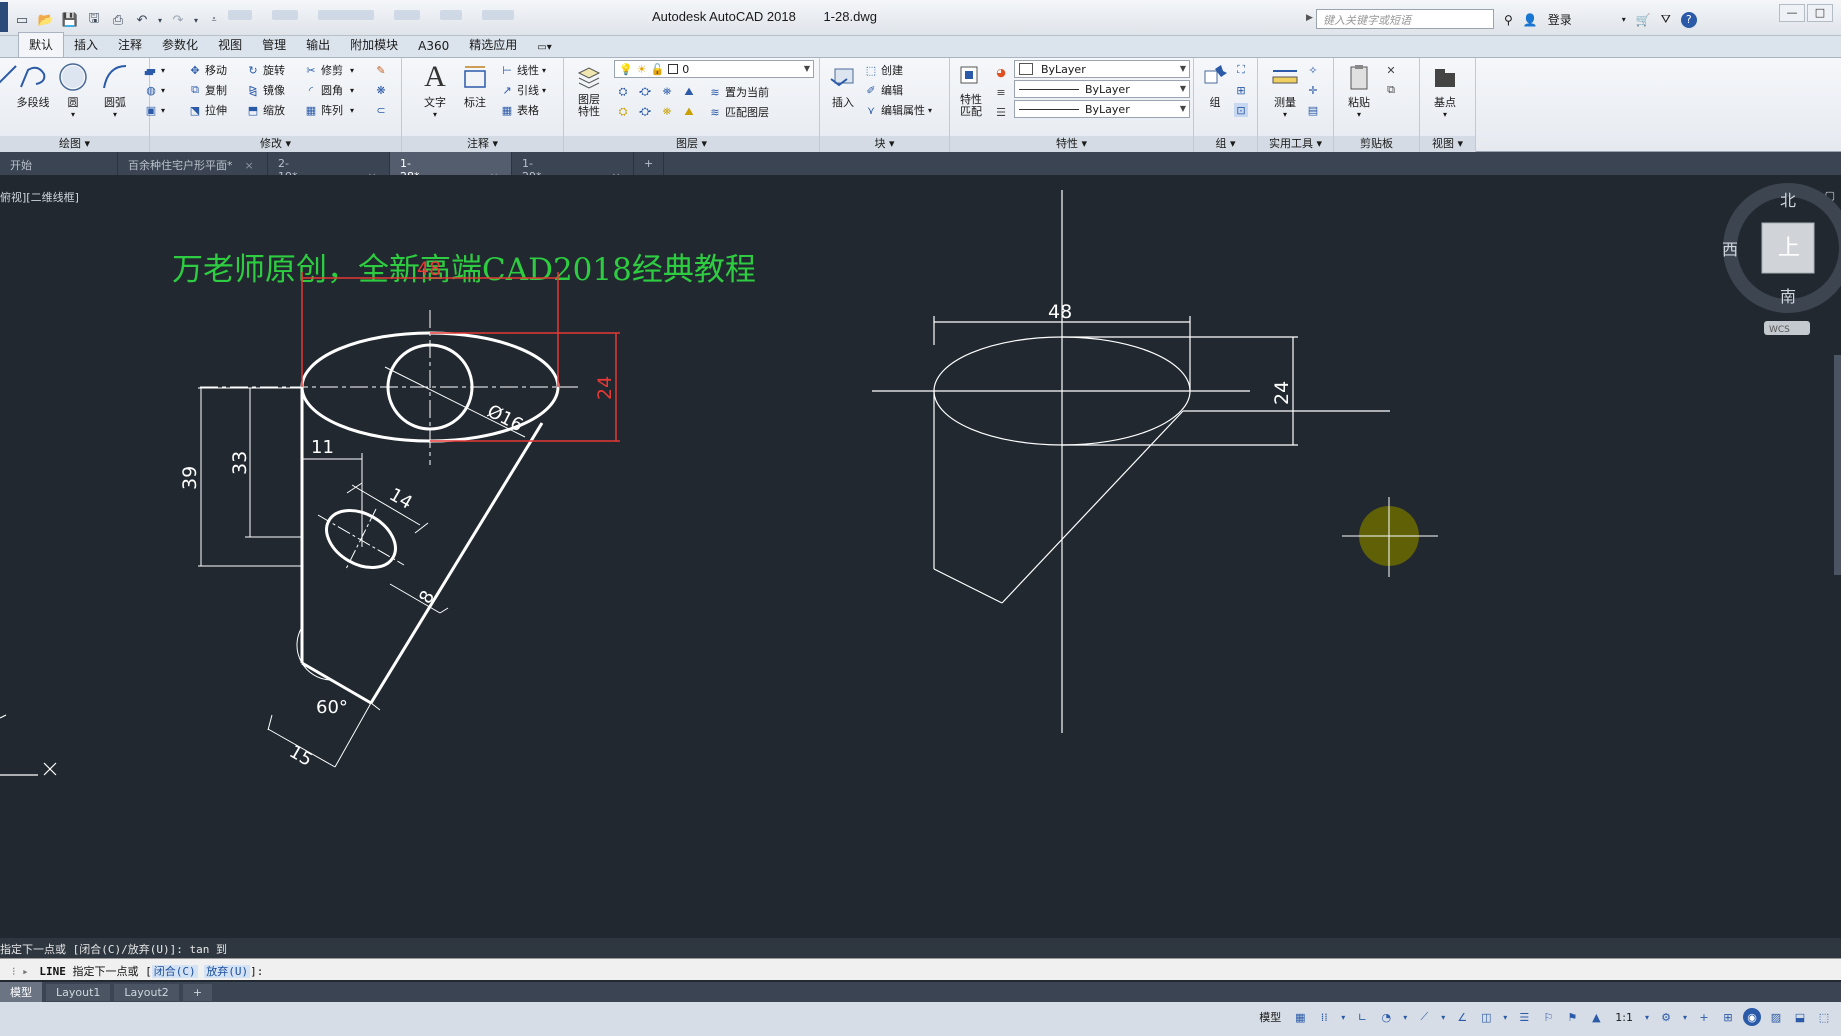 The height and width of the screenshot is (1036, 1841). What do you see at coordinates (1343, 1017) in the screenshot?
I see `snap-dropdown-icon: ▾` at bounding box center [1343, 1017].